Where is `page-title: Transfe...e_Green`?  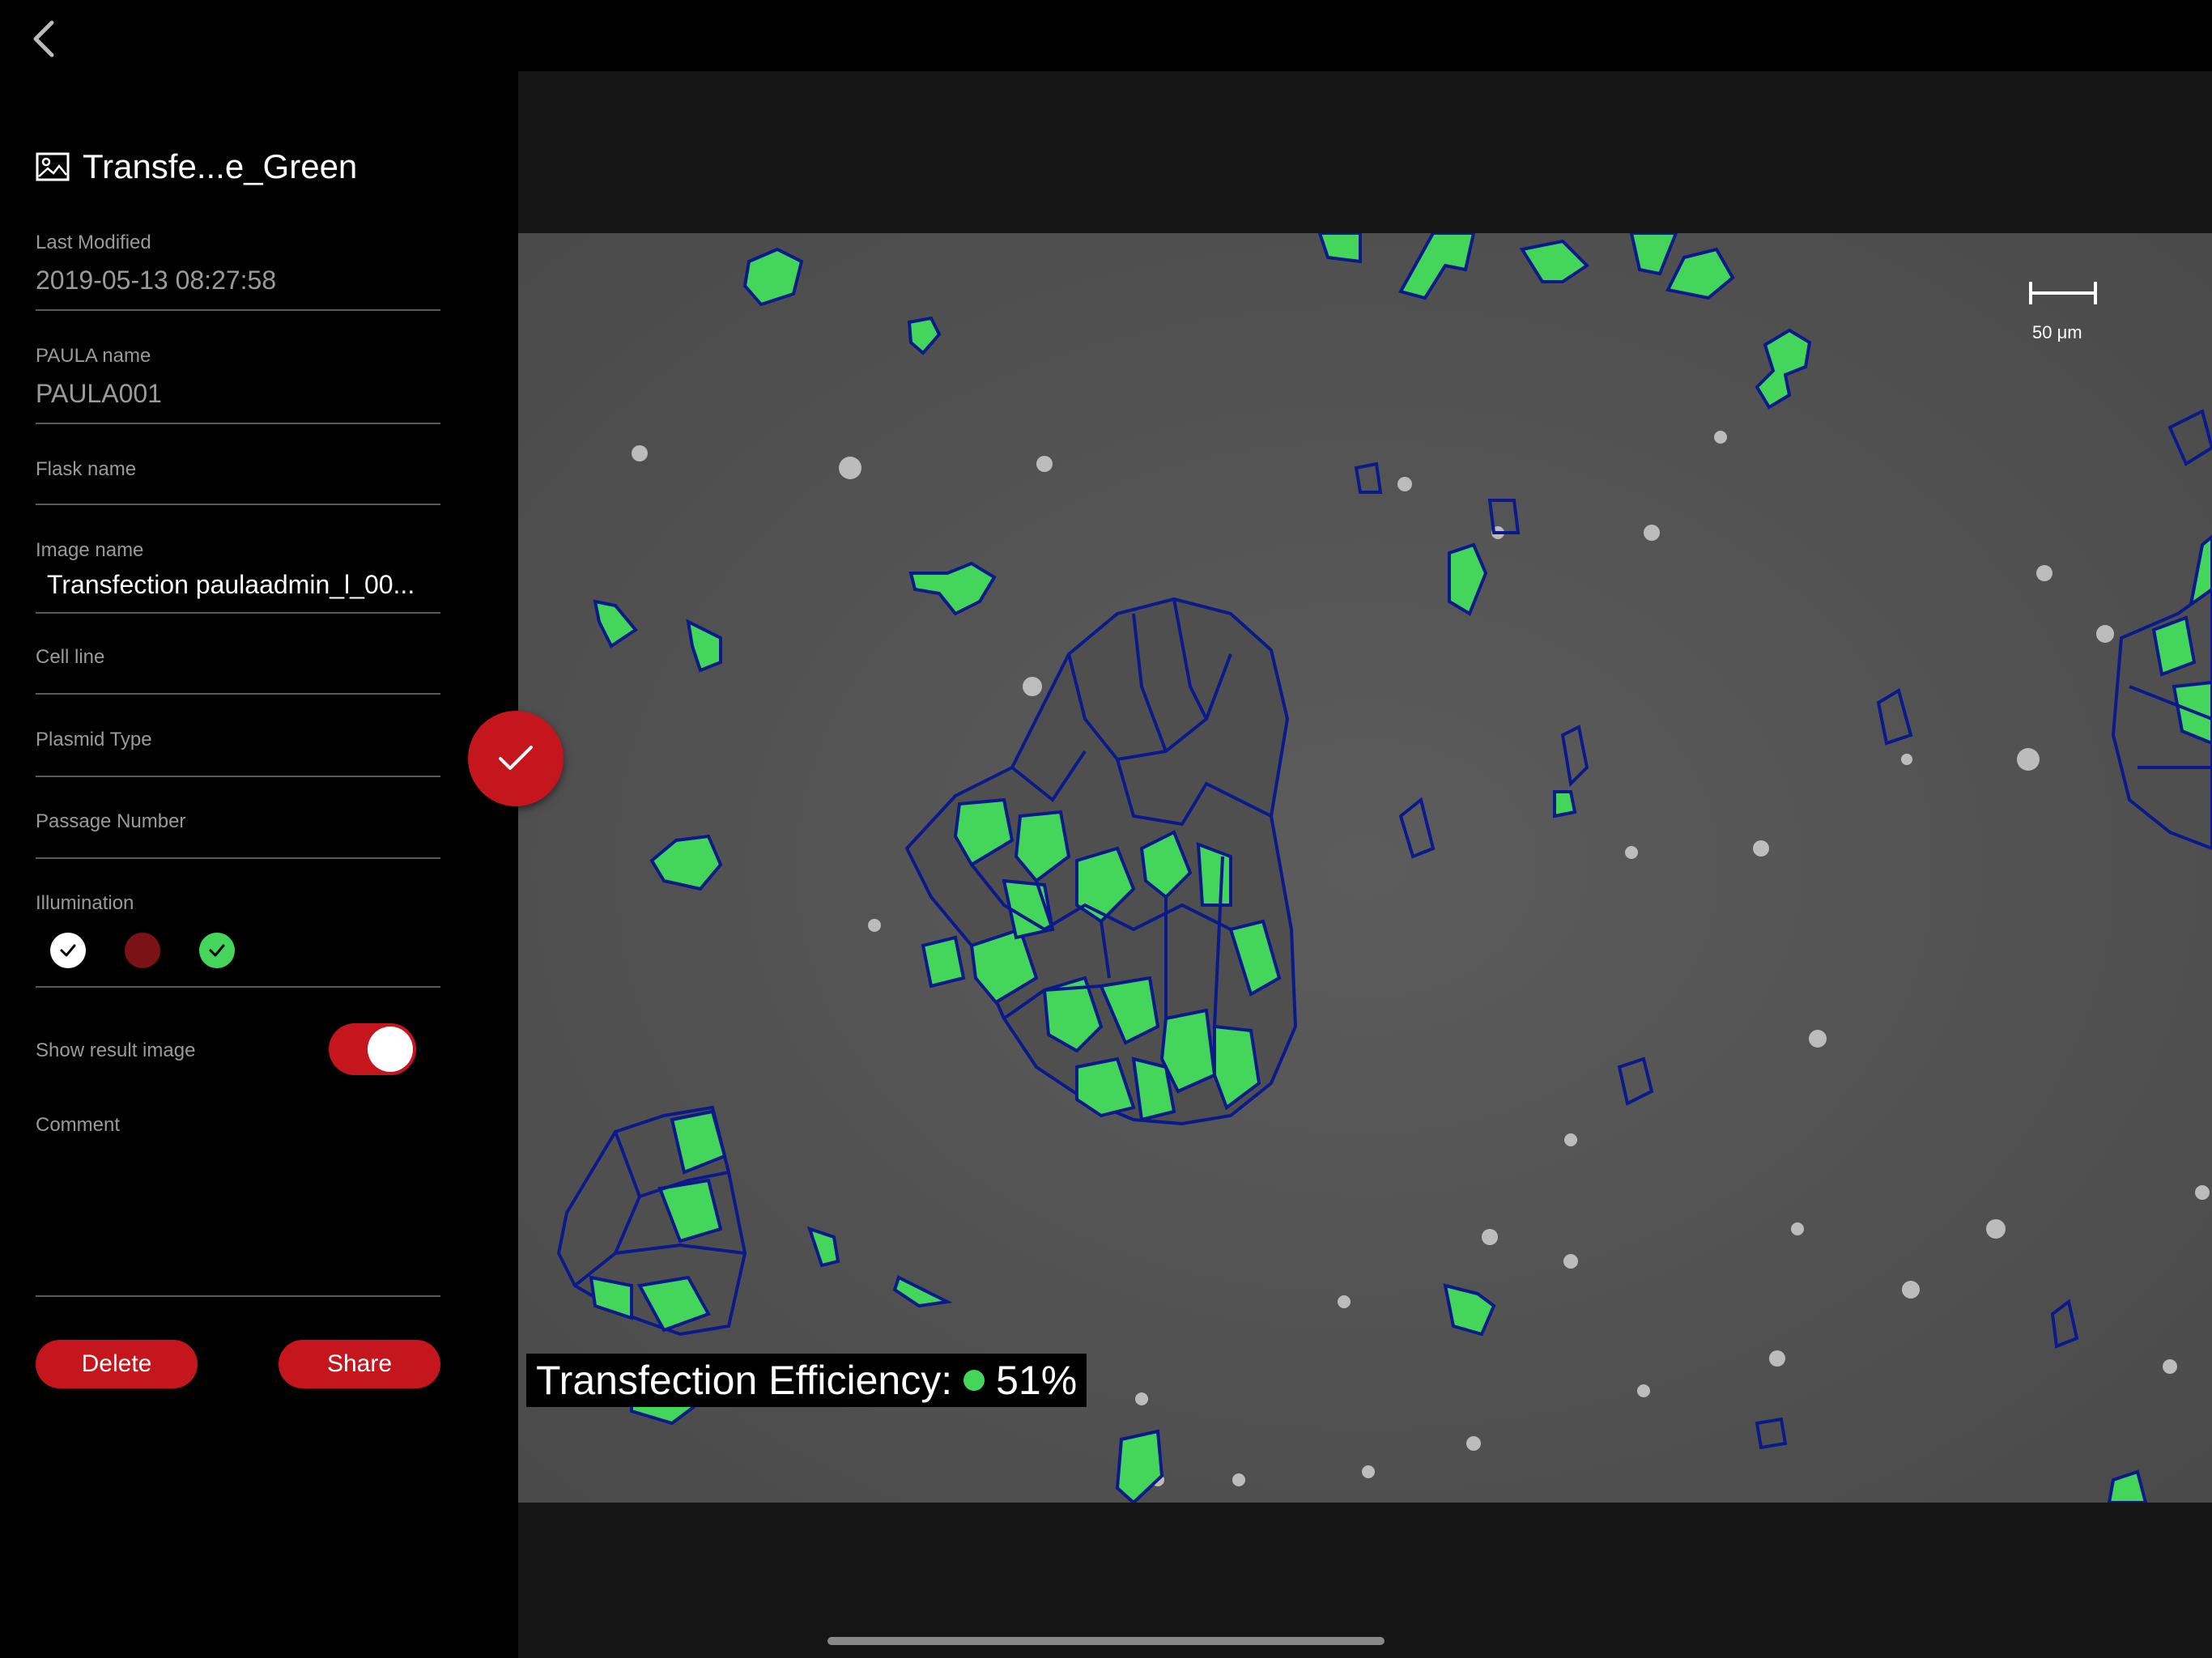
page-title: Transfe...e_Green is located at coordinates (221, 166).